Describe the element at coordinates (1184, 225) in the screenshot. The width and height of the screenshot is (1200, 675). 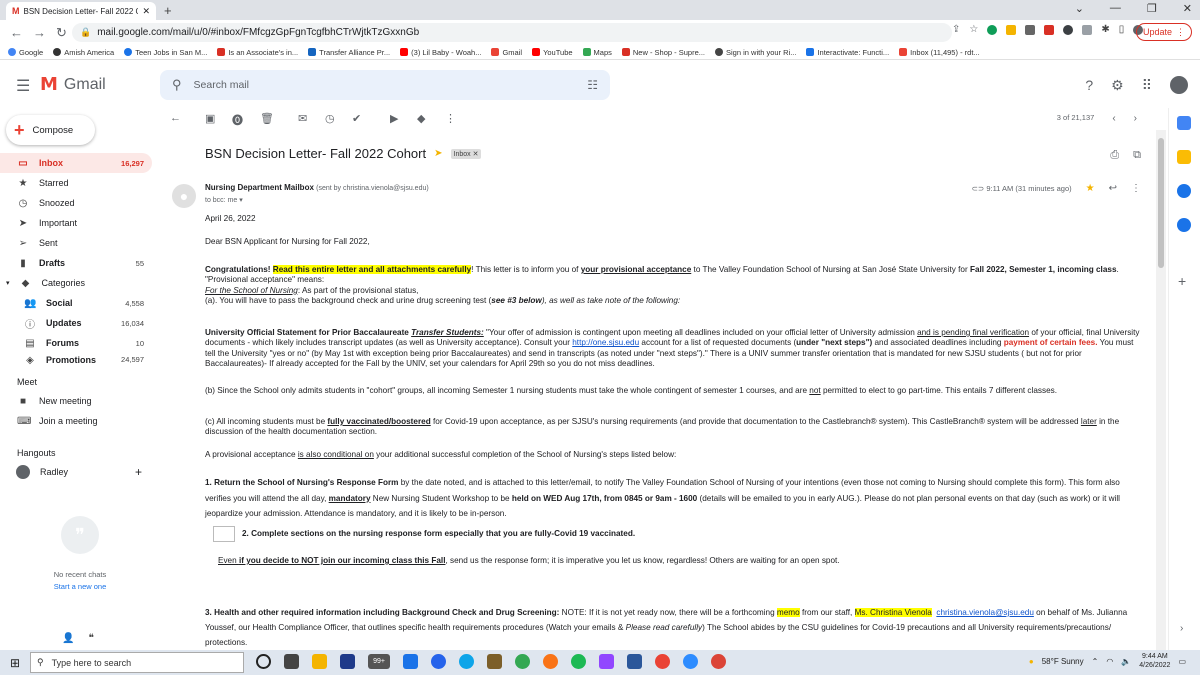
I see `contacts-panel-icon` at that location.